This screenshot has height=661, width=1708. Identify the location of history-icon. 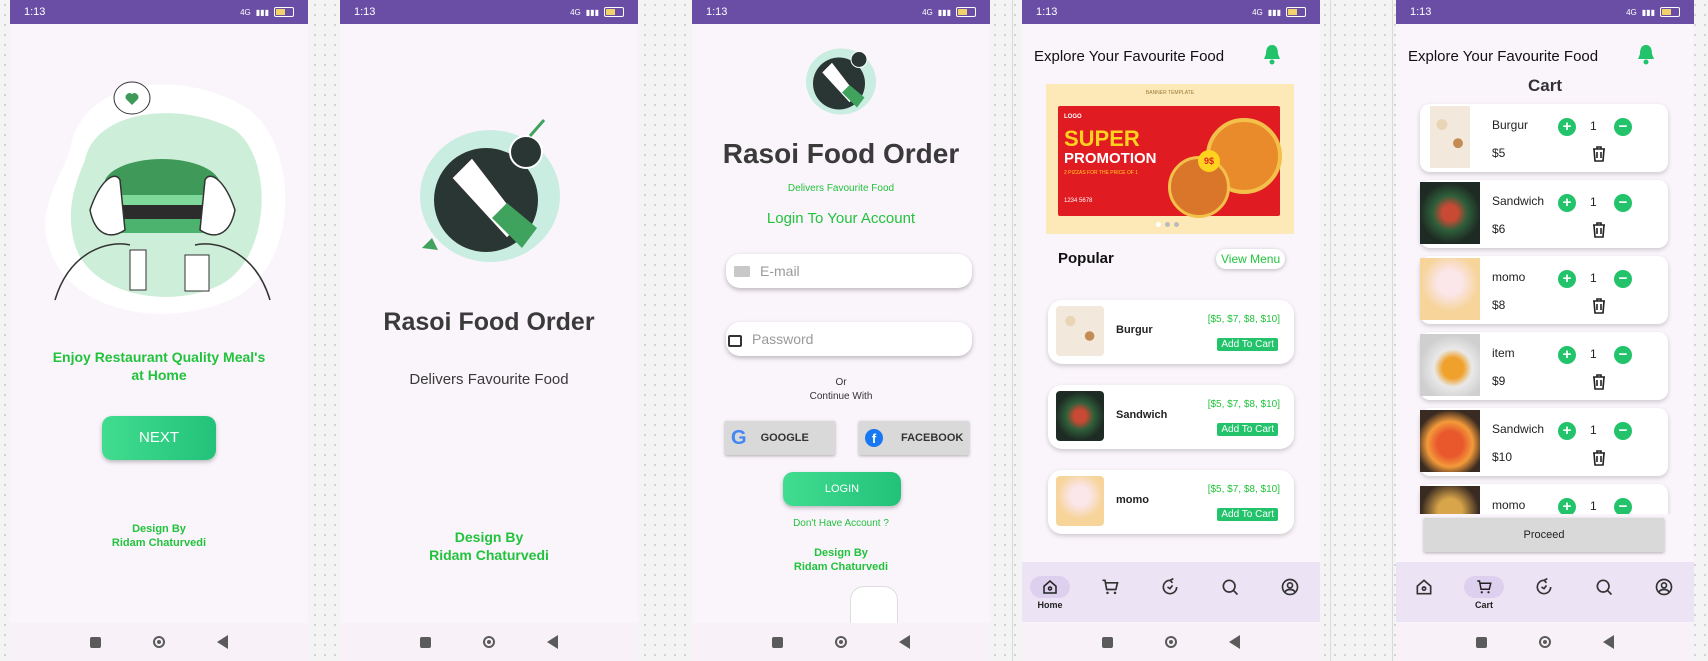
(1544, 586).